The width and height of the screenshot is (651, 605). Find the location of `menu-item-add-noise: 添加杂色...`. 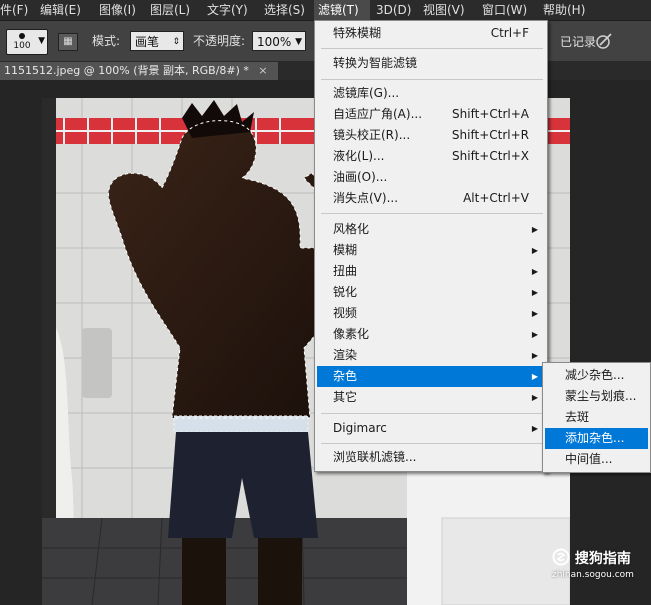

menu-item-add-noise: 添加杂色... is located at coordinates (596, 438).